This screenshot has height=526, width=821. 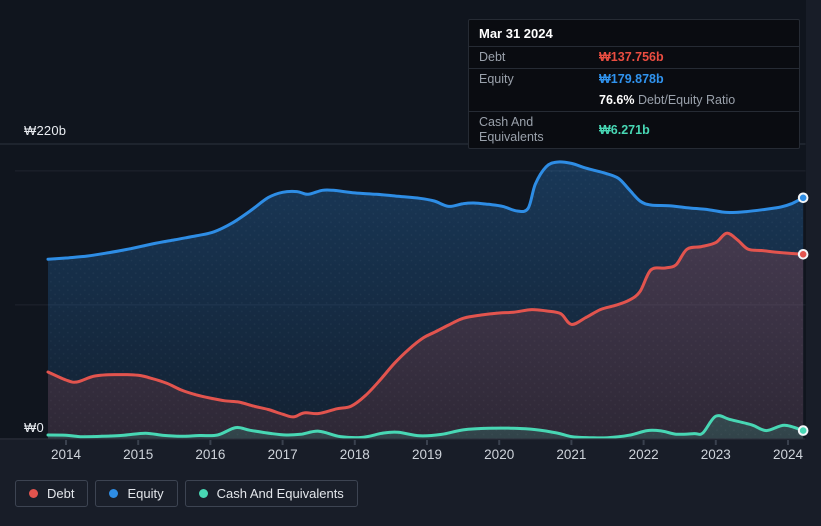 What do you see at coordinates (716, 454) in the screenshot?
I see `x-tick-label-2023: 2023` at bounding box center [716, 454].